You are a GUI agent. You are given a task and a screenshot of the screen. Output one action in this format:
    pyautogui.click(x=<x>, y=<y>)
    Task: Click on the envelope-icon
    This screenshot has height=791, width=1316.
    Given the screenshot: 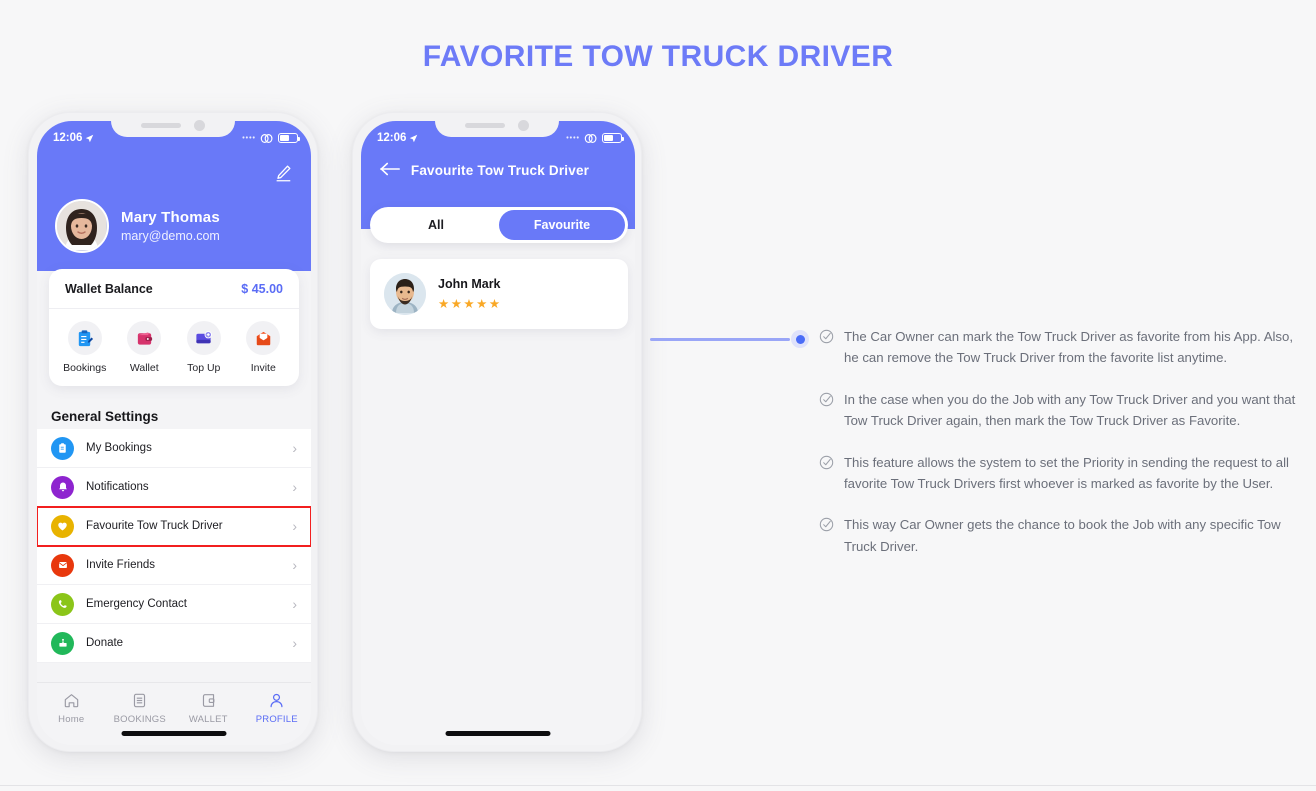 What is the action you would take?
    pyautogui.click(x=263, y=338)
    